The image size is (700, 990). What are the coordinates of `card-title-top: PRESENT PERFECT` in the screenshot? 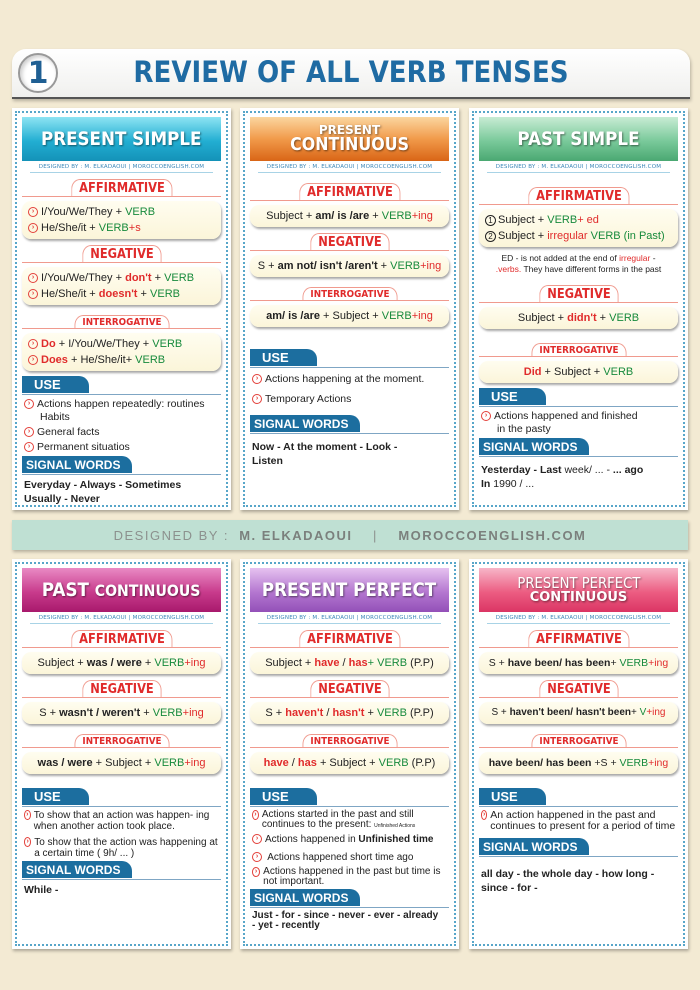 It's located at (578, 583).